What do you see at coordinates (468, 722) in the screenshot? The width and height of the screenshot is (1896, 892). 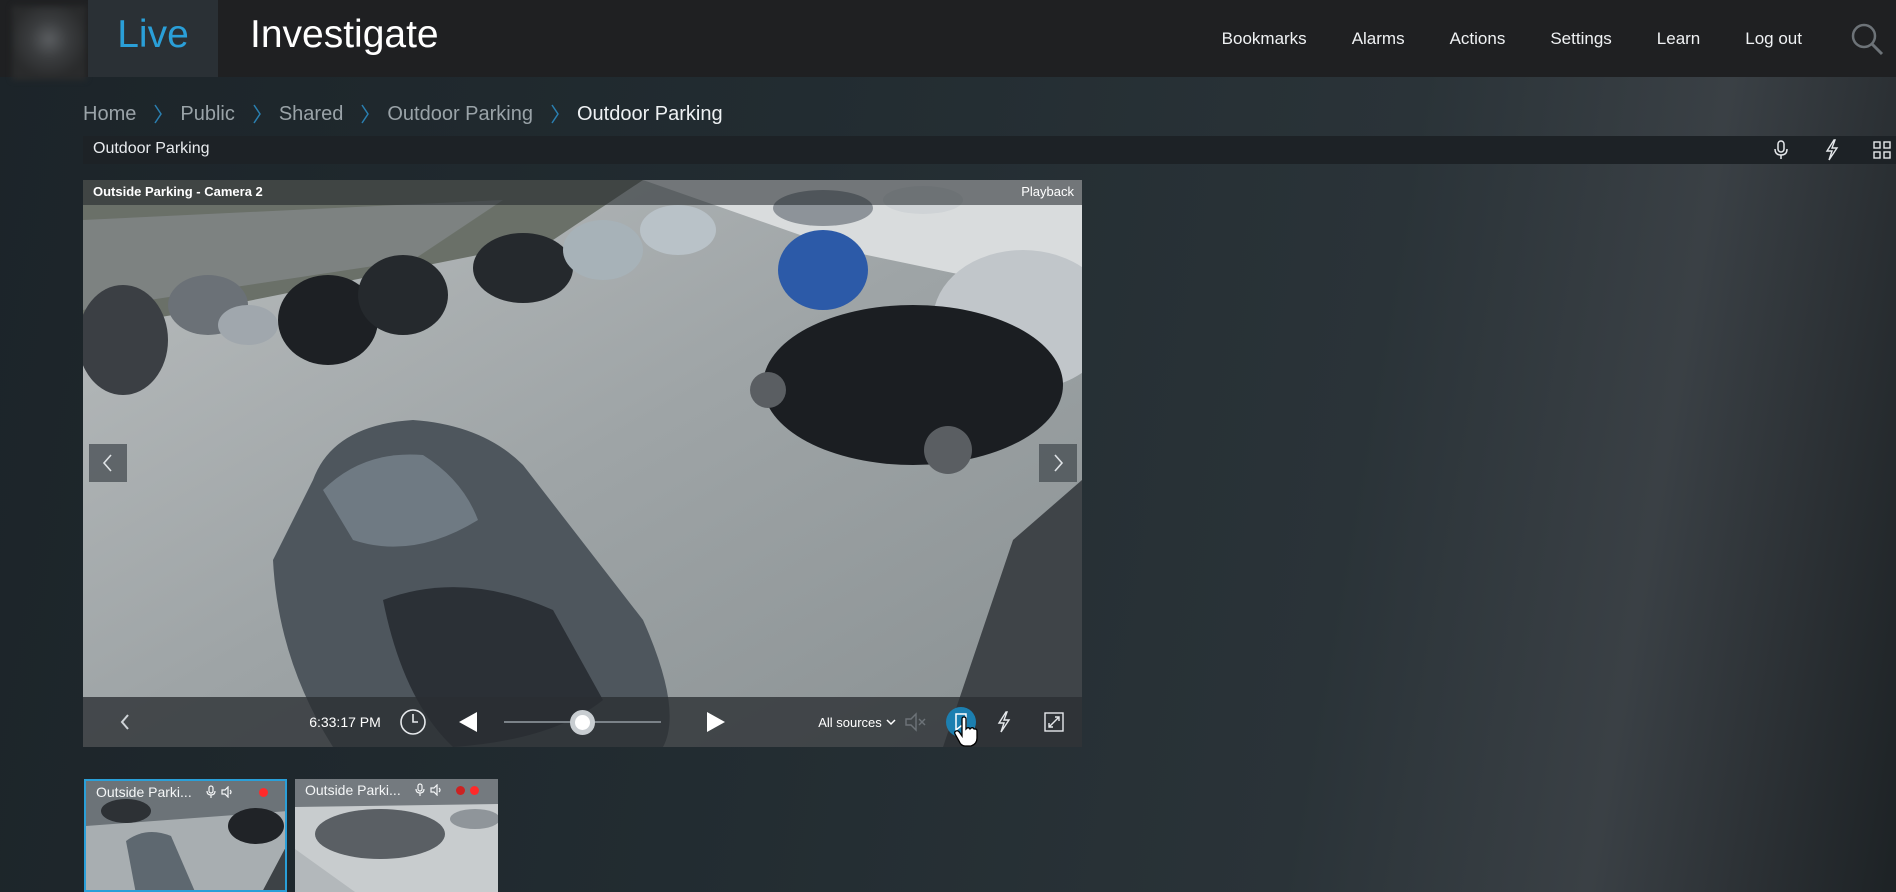 I see `play-reverse-icon` at bounding box center [468, 722].